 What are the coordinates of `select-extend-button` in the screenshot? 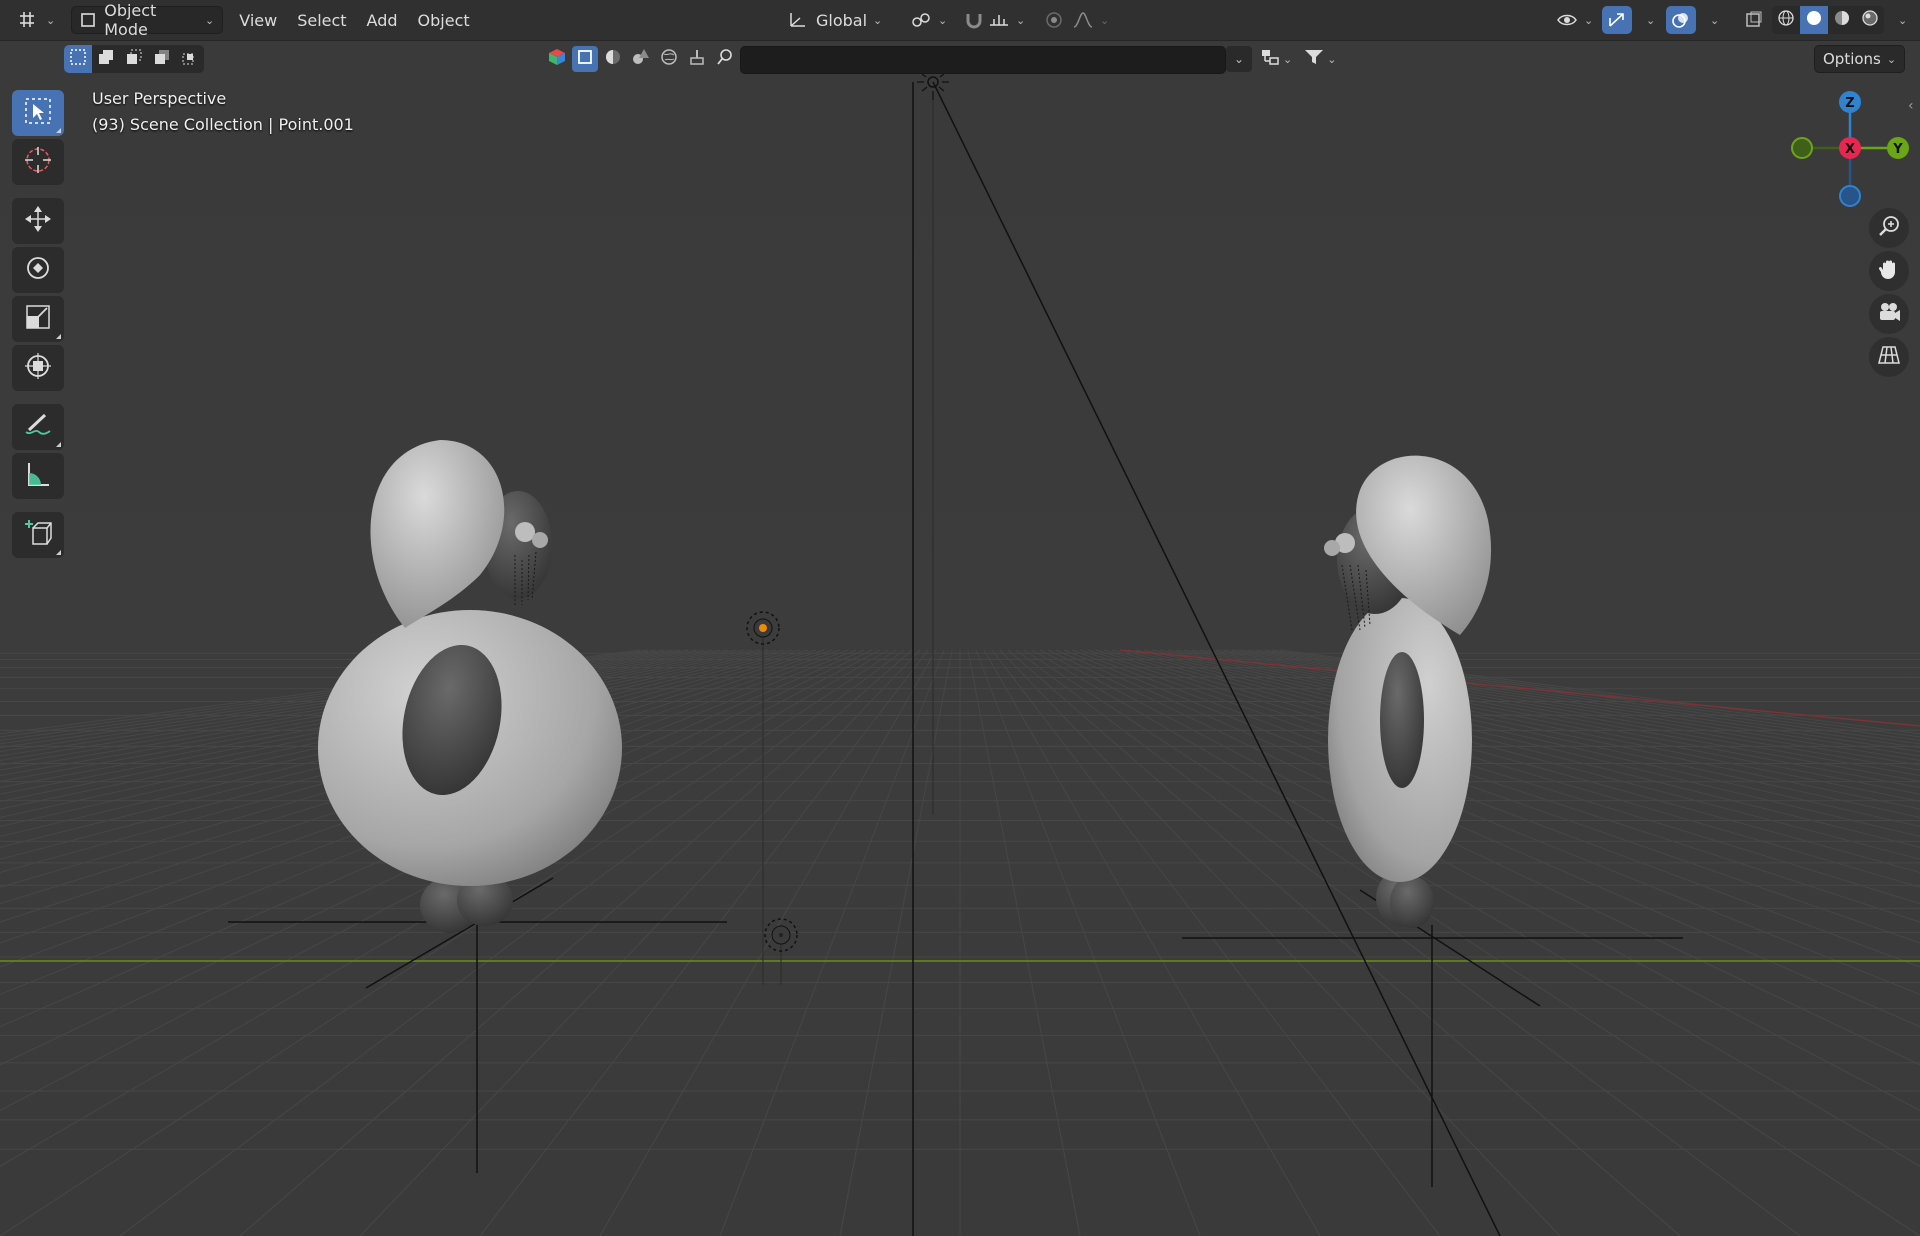 It's located at (106, 59).